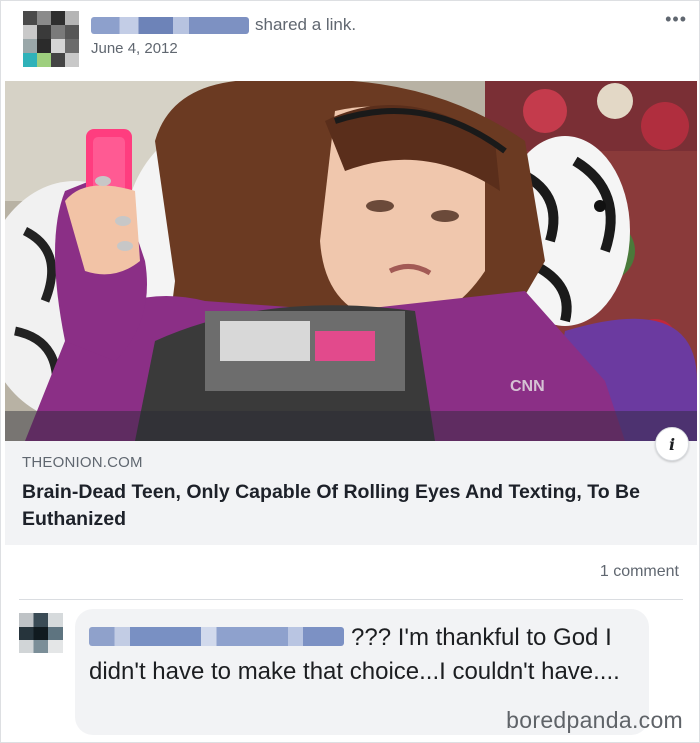 The image size is (700, 743). Describe the element at coordinates (672, 444) in the screenshot. I see `info-icon: i` at that location.